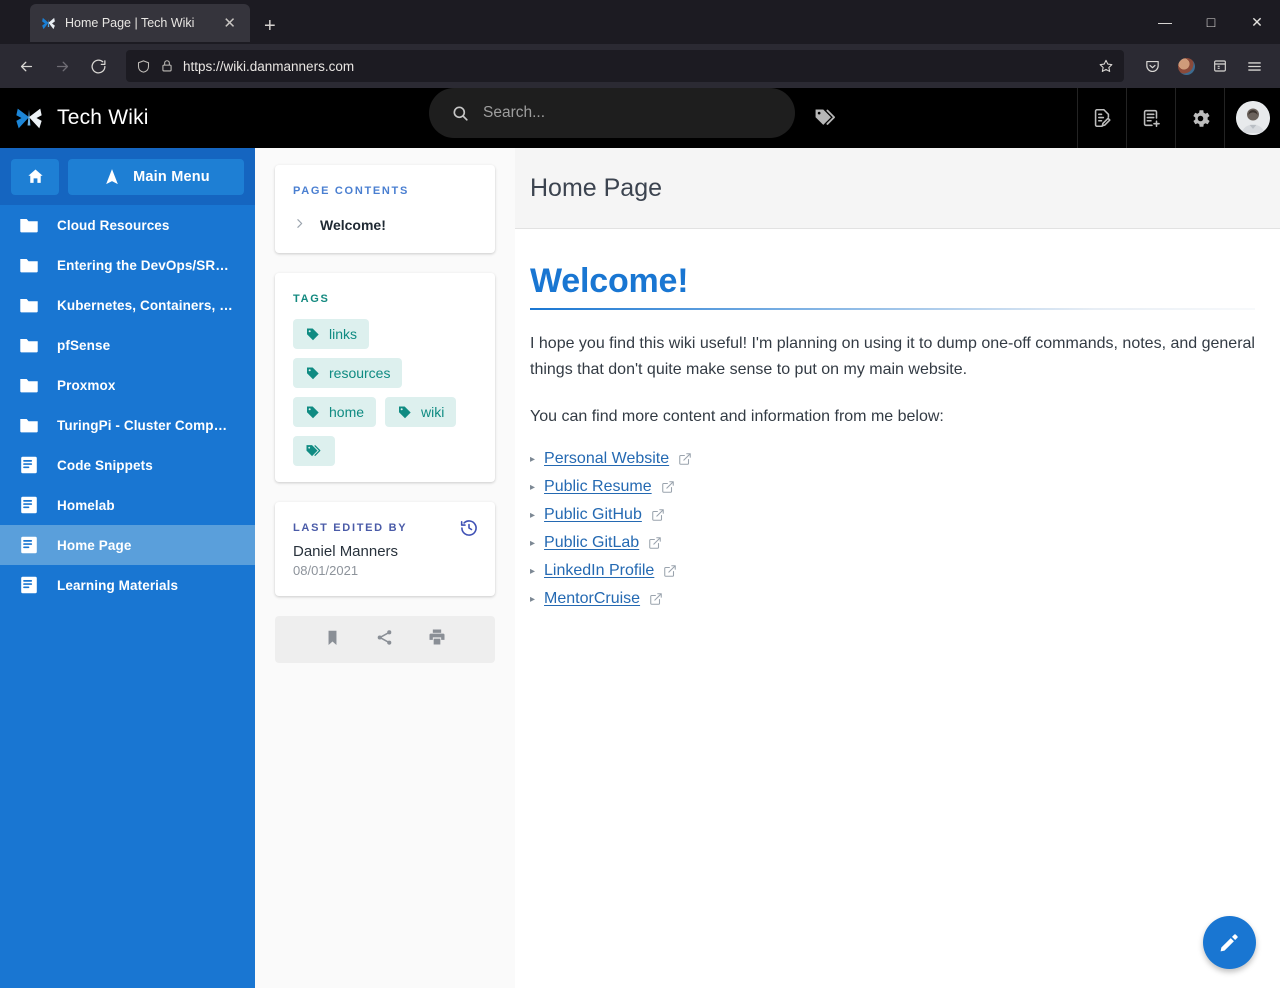  What do you see at coordinates (1254, 66) in the screenshot?
I see `app-menu-icon` at bounding box center [1254, 66].